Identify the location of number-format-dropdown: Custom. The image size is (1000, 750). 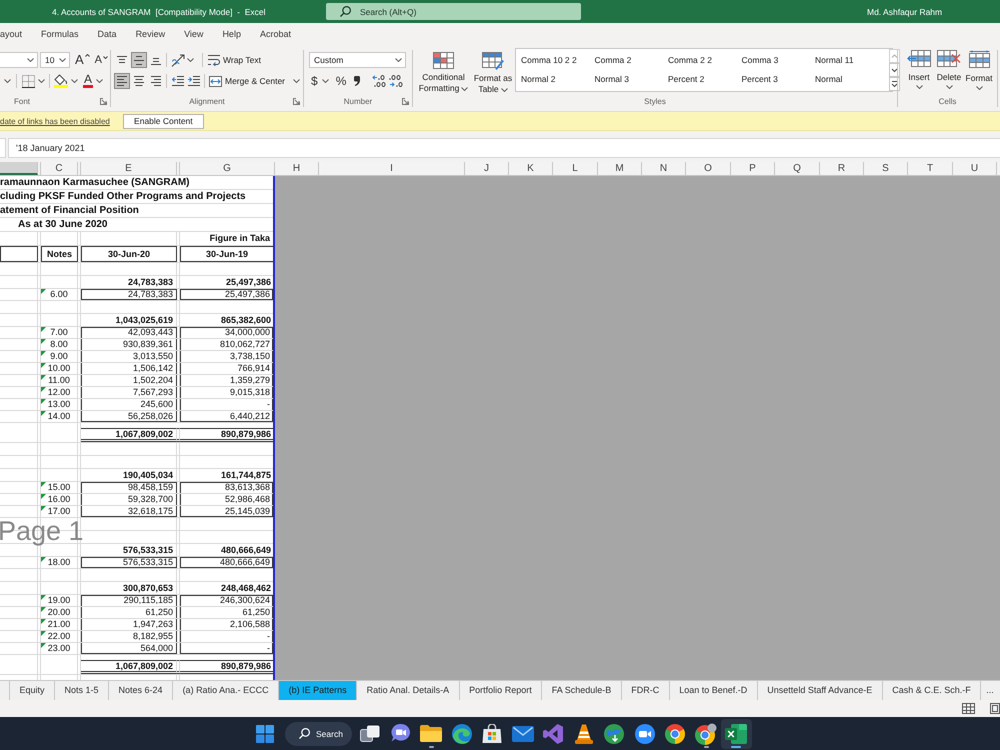
(357, 60).